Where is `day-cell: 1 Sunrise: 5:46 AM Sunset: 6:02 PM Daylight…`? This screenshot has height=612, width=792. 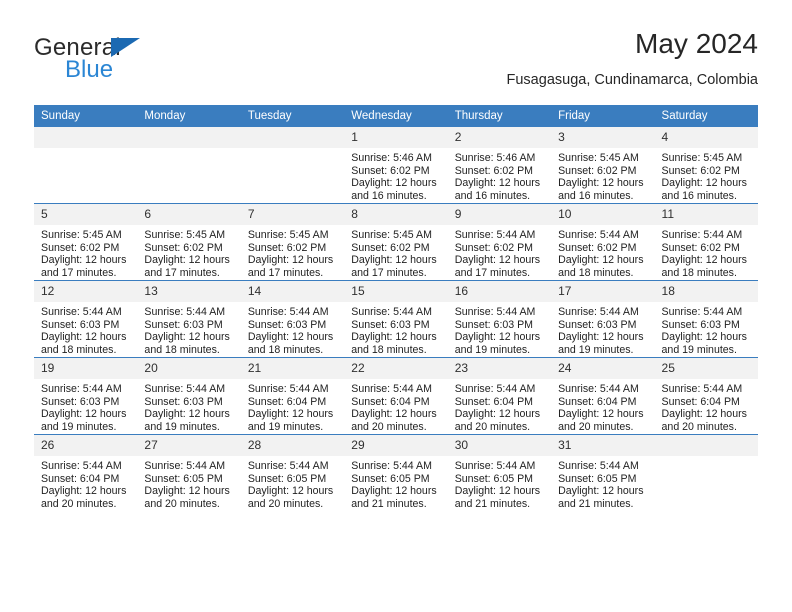 day-cell: 1 Sunrise: 5:46 AM Sunset: 6:02 PM Daylight… is located at coordinates (396, 165).